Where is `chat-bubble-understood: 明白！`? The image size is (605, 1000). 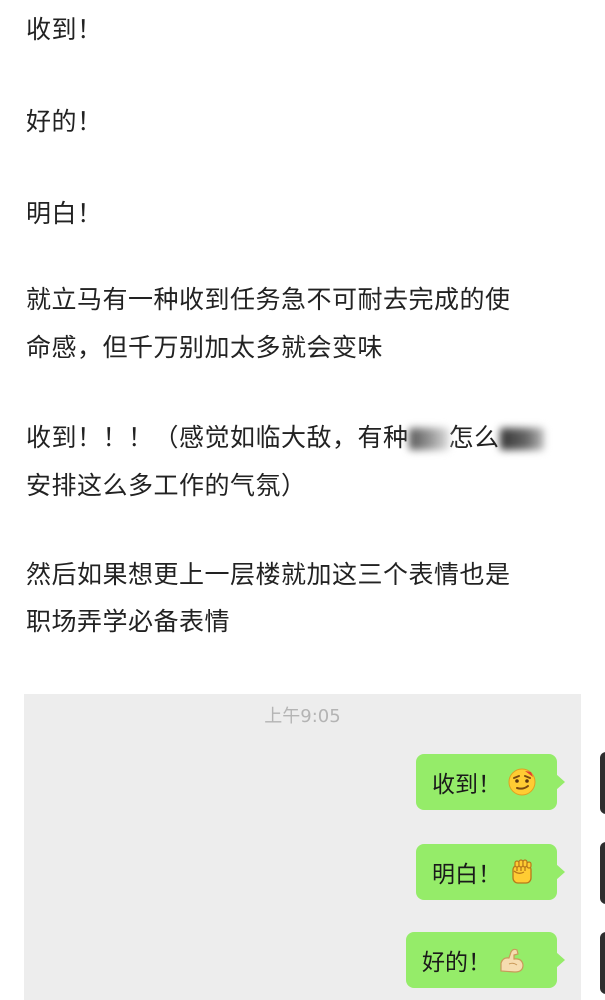 chat-bubble-understood: 明白！ is located at coordinates (490, 872).